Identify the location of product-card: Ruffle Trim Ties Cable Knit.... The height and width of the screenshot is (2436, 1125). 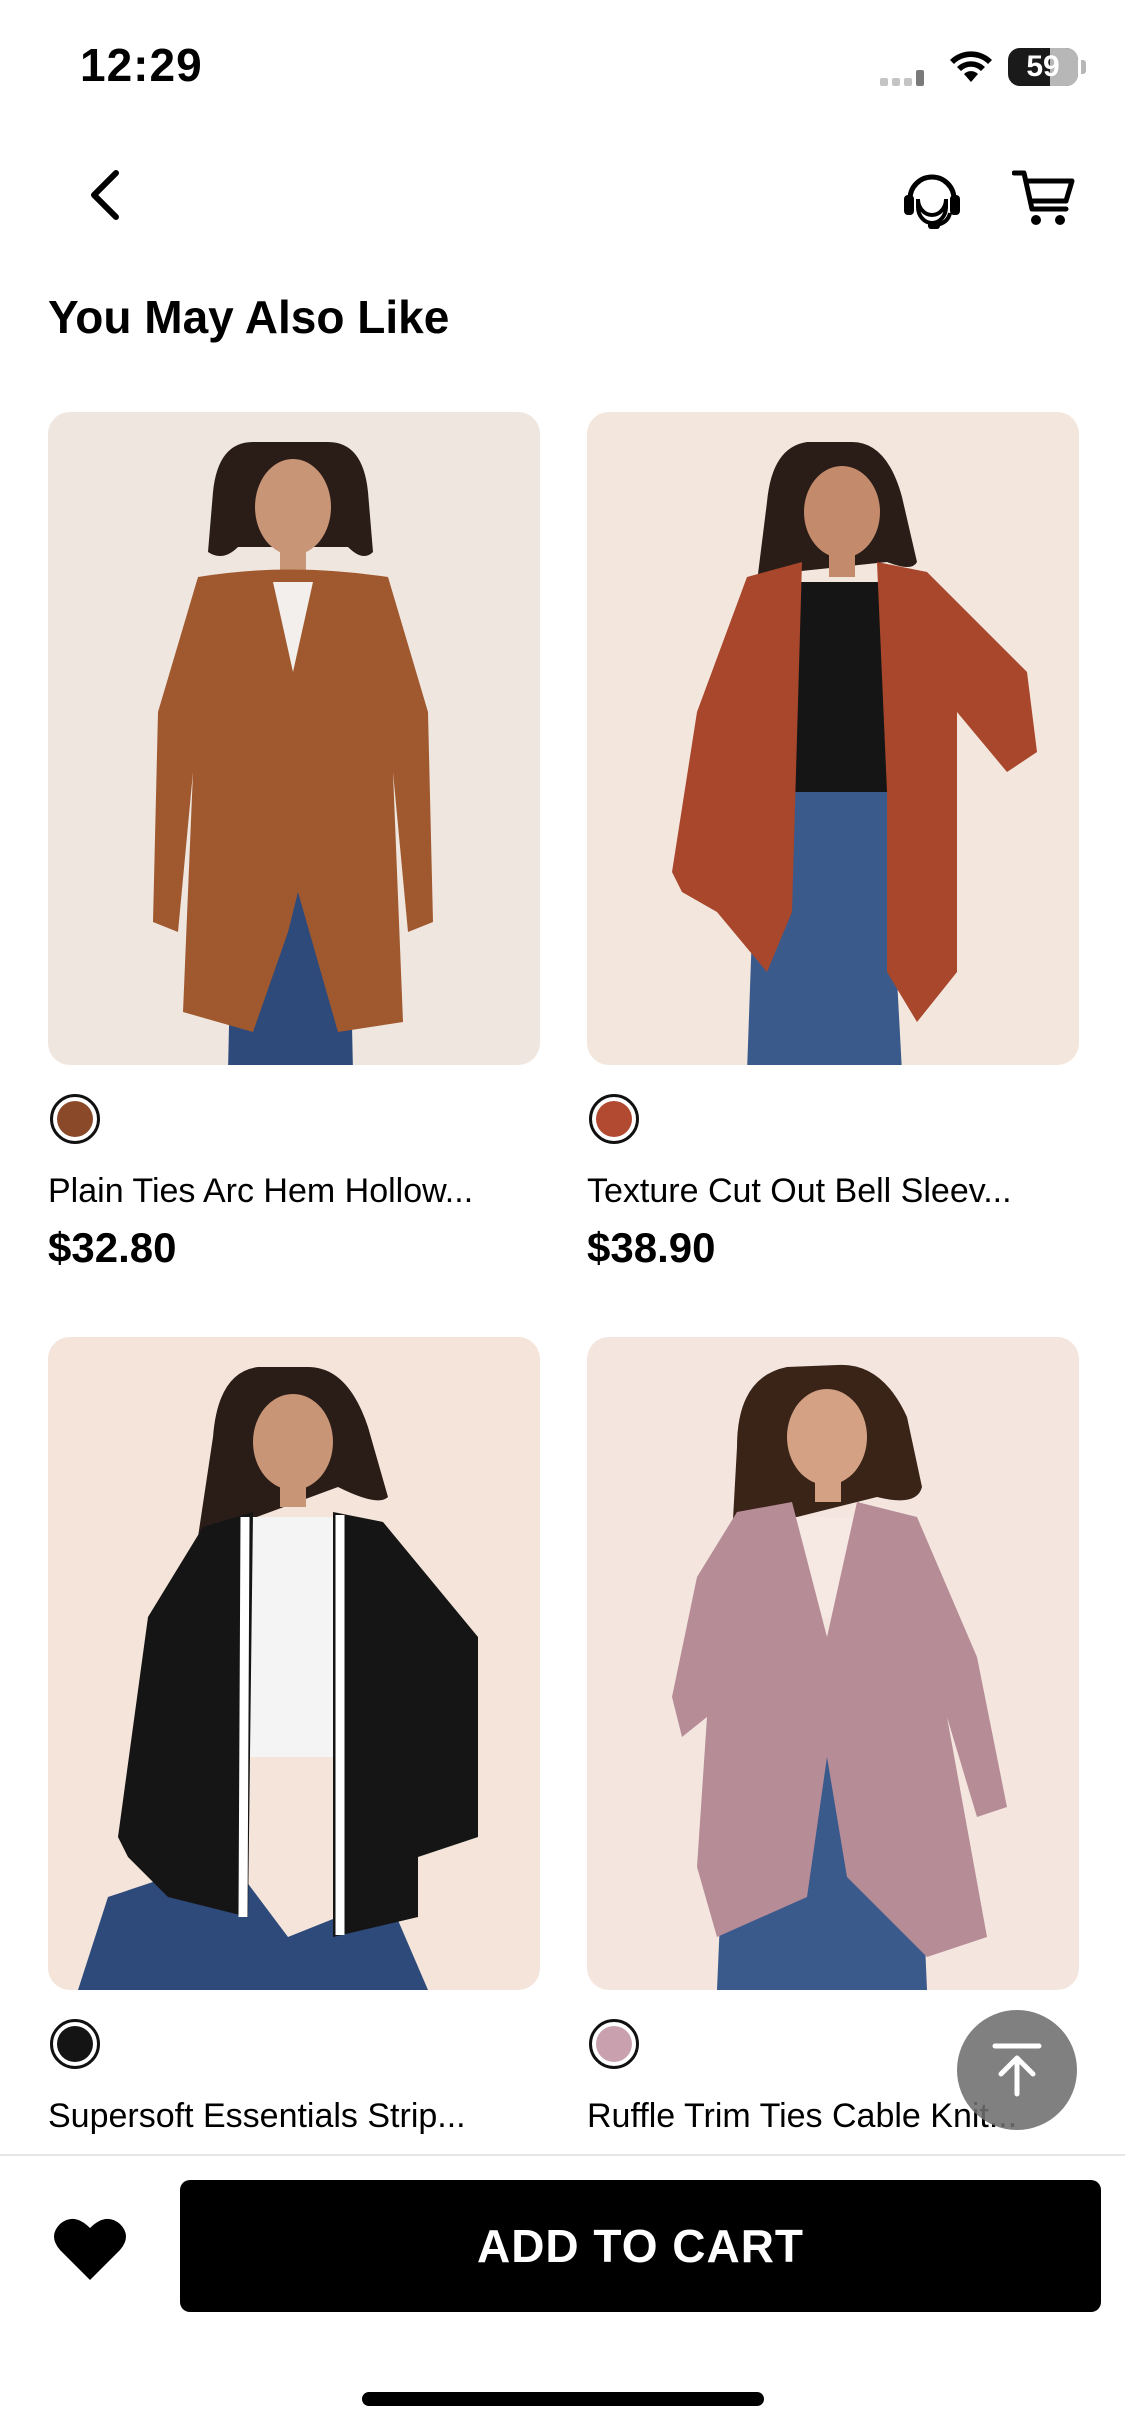
(833, 1736).